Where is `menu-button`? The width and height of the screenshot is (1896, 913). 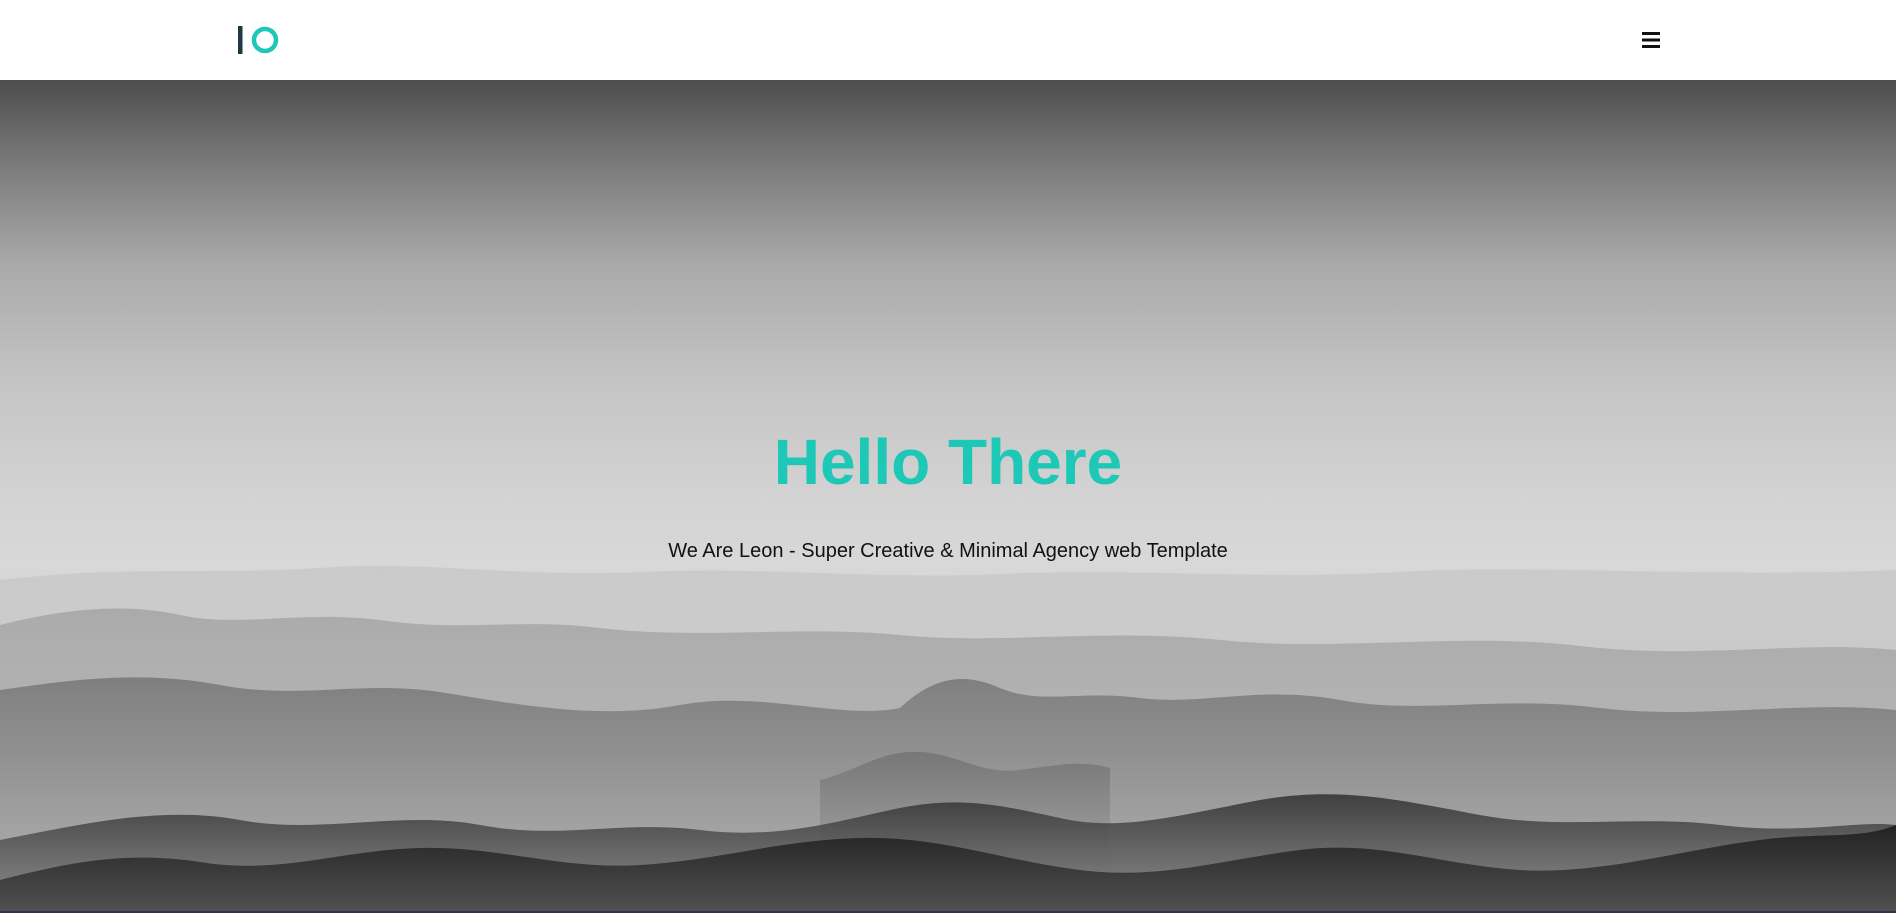
menu-button is located at coordinates (1652, 40).